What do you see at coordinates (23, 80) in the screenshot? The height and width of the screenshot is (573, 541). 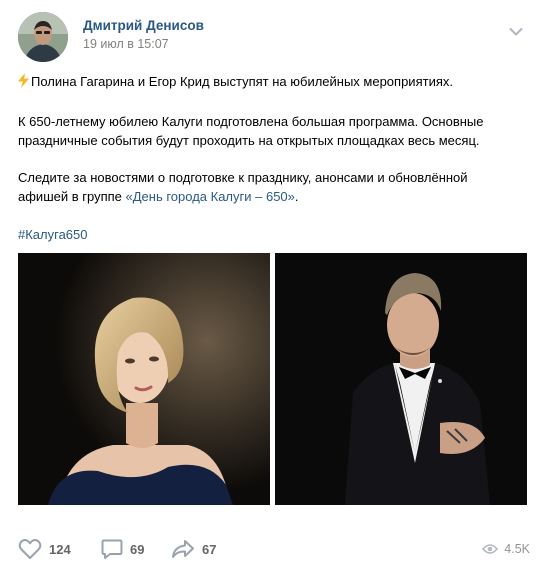 I see `lightning-emoji-icon` at bounding box center [23, 80].